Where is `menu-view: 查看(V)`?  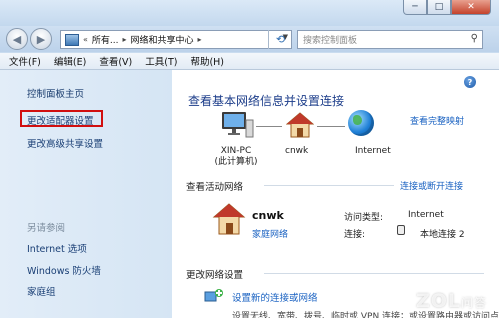 menu-view: 查看(V) is located at coordinates (115, 61).